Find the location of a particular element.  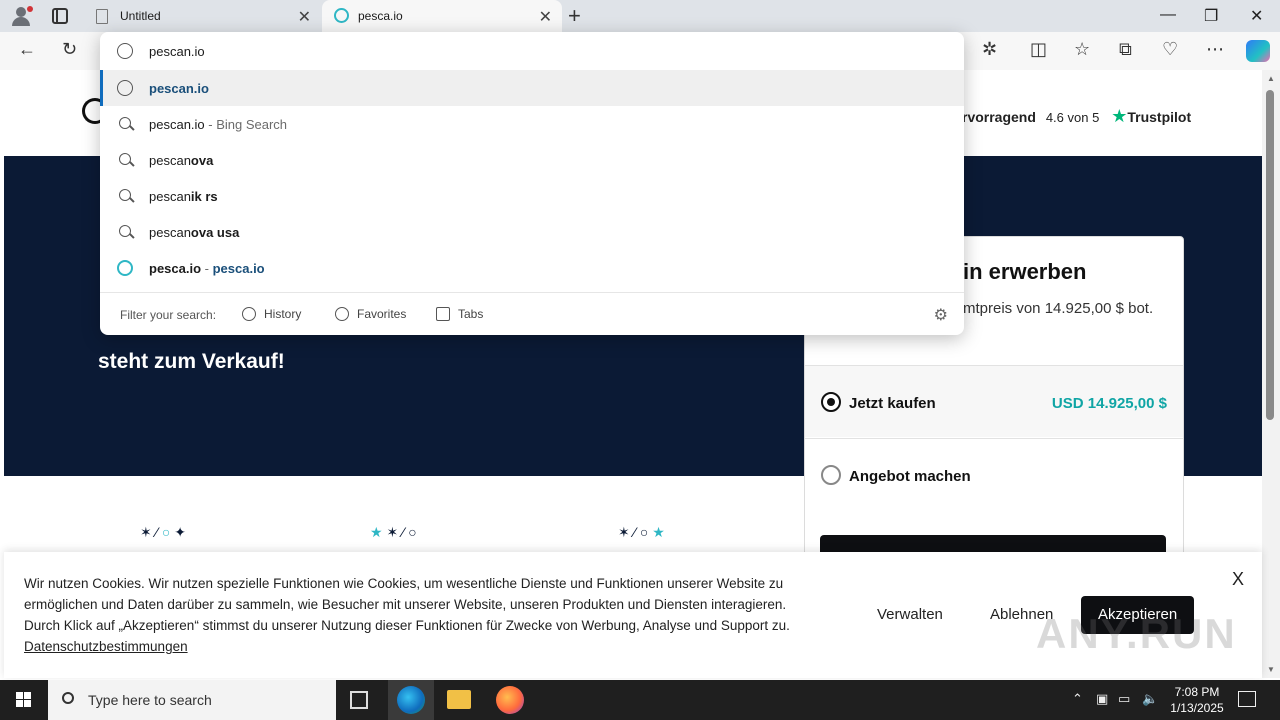

option-buy-now: Jetzt kaufen USD 14.925,00 $ is located at coordinates (994, 401).